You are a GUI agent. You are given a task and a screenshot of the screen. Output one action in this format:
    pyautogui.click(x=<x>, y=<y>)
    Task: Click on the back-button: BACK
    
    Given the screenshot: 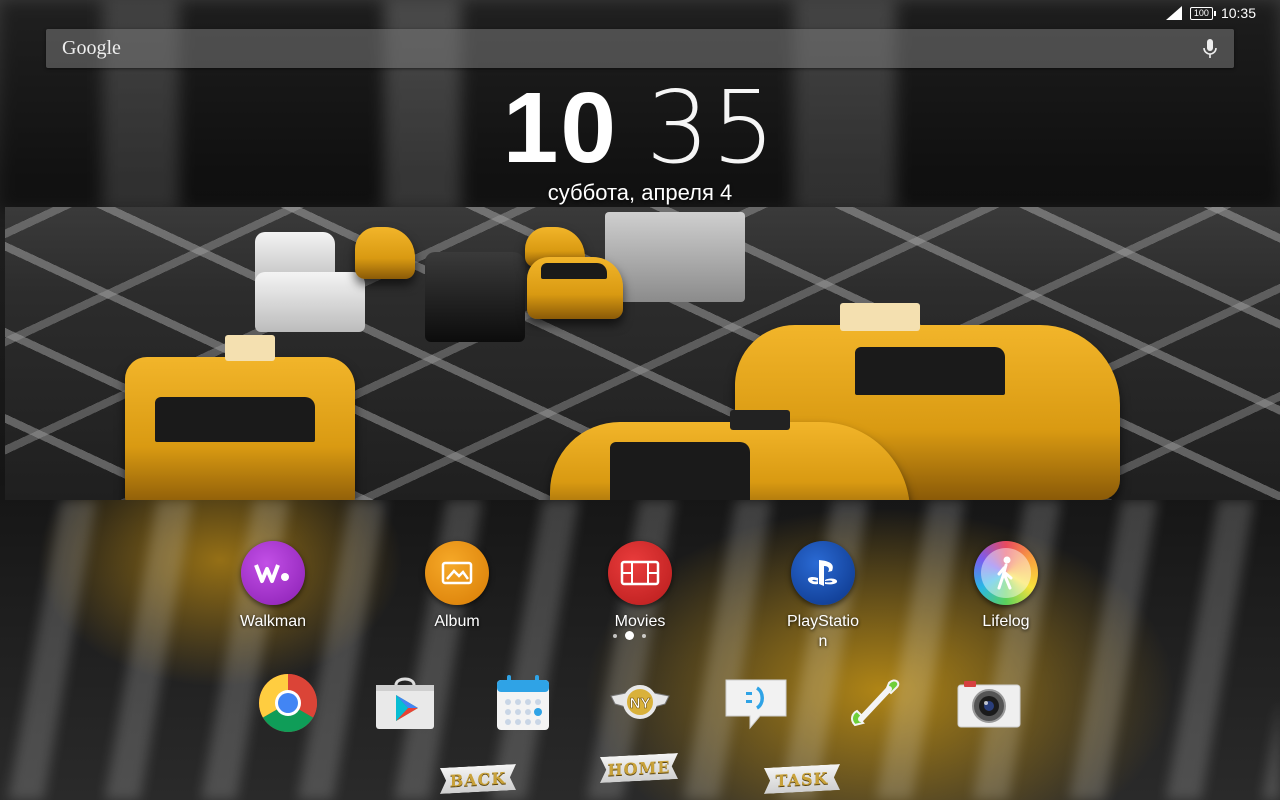 What is the action you would take?
    pyautogui.click(x=478, y=779)
    